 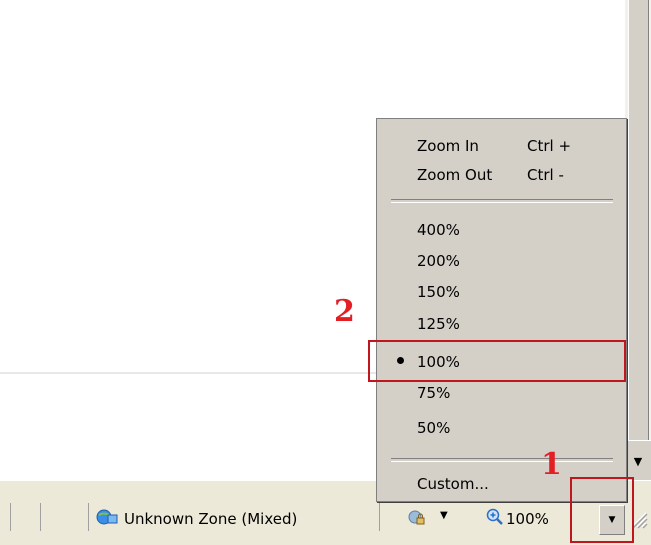 I want to click on menu-item-label: Zoom In, so click(x=448, y=146).